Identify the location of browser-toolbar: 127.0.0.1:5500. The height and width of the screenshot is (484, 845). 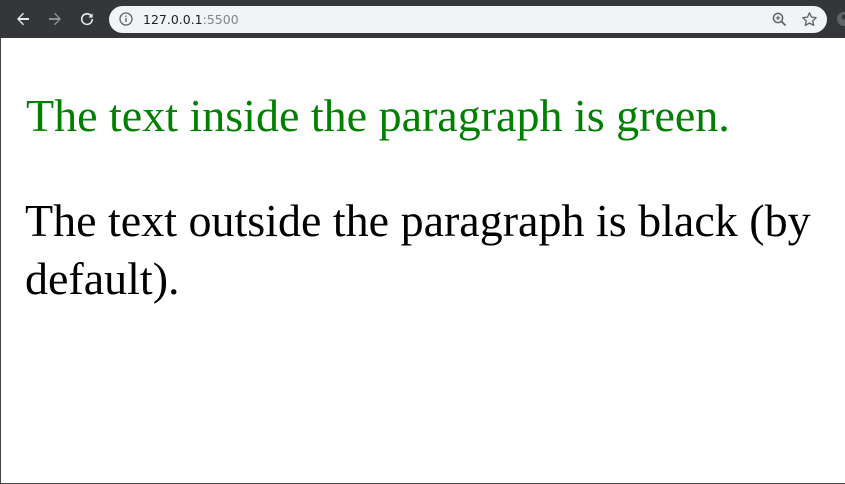
(422, 19).